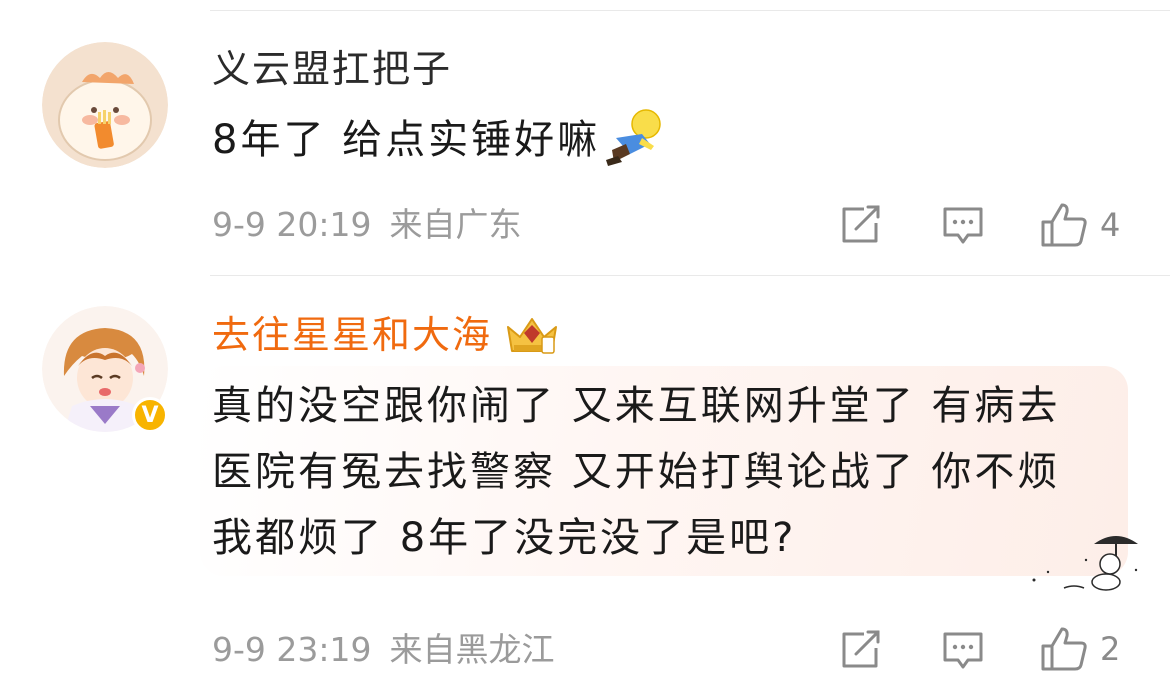 This screenshot has width=1170, height=682. Describe the element at coordinates (383, 650) in the screenshot. I see `comment-meta: 9-9 23:19 来自黑龙江` at that location.